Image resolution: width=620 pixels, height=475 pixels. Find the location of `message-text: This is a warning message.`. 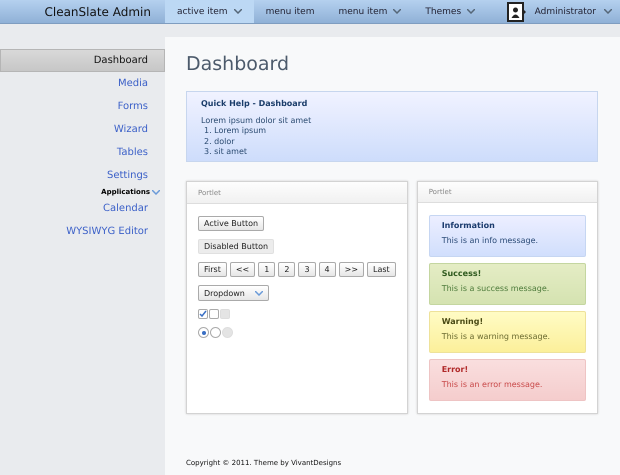

message-text: This is a warning message. is located at coordinates (497, 336).